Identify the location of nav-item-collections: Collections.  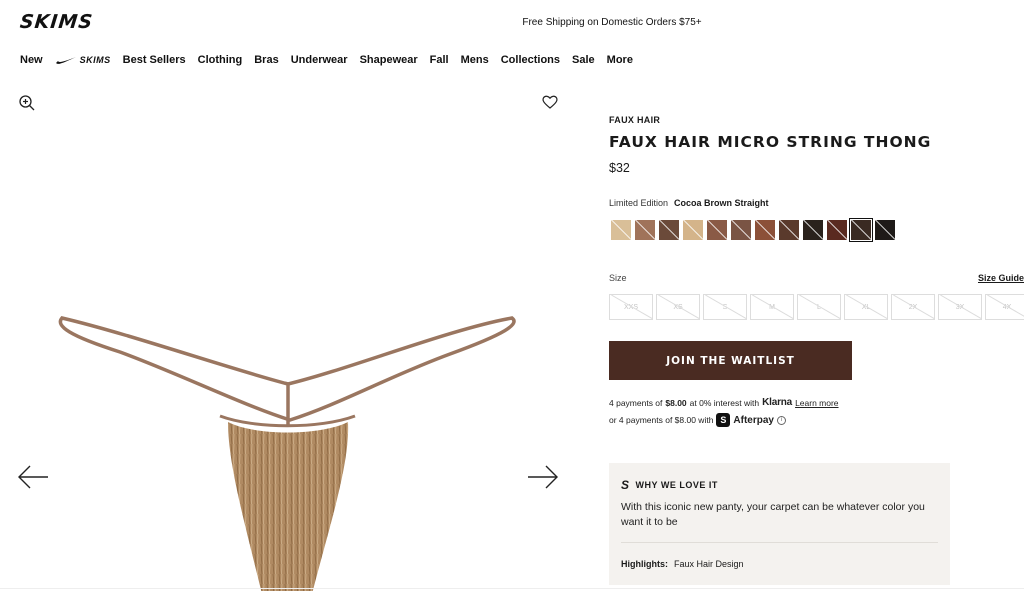
(530, 60).